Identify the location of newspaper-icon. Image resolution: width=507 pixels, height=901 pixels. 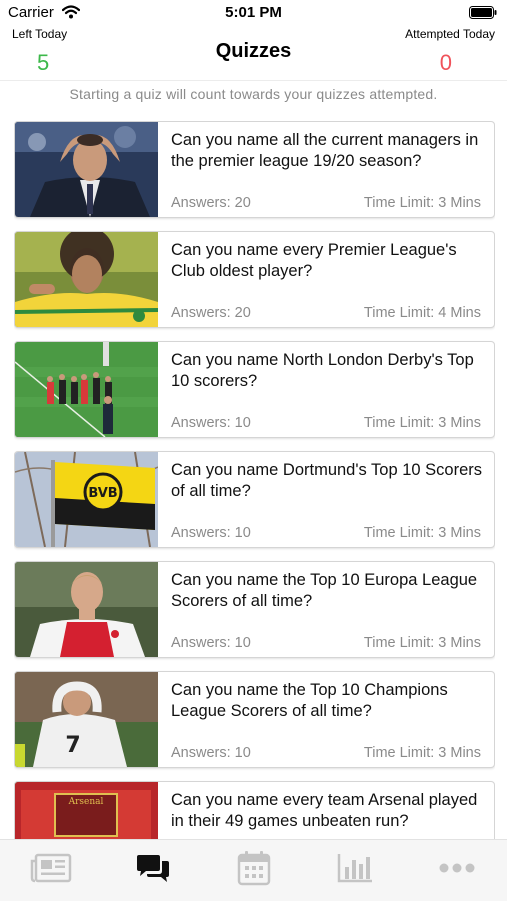
(51, 870).